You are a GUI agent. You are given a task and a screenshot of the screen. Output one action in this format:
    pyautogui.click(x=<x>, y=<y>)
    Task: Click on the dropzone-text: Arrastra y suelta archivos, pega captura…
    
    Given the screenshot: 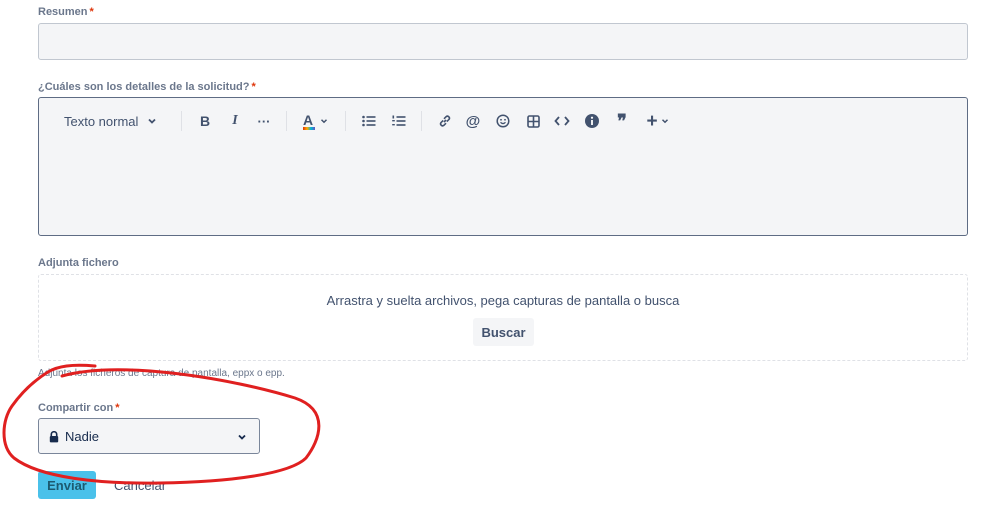 What is the action you would take?
    pyautogui.click(x=503, y=300)
    